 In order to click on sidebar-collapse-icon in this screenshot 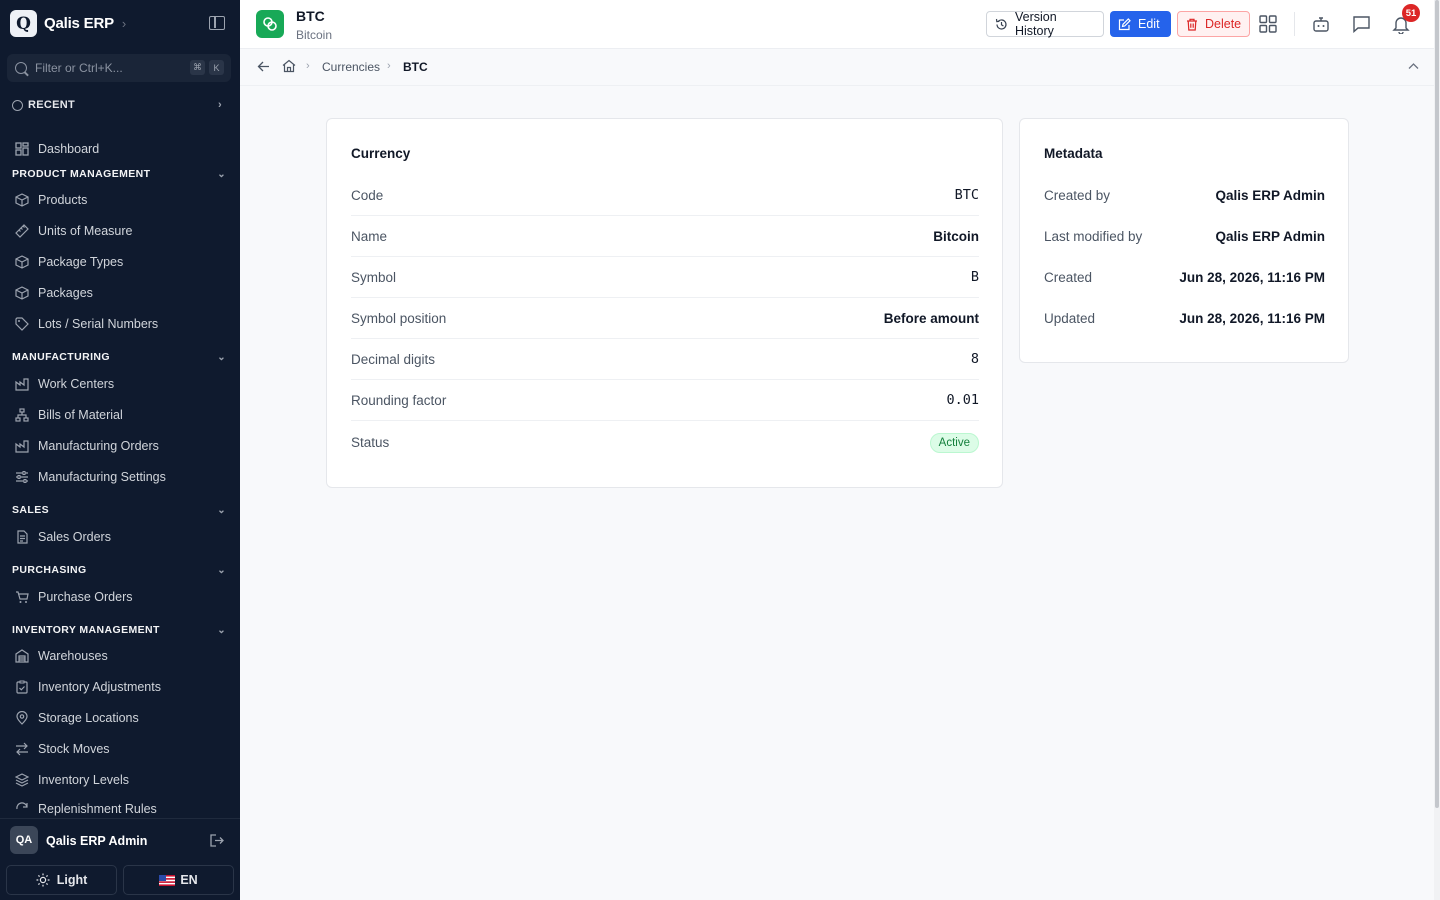, I will do `click(217, 23)`.